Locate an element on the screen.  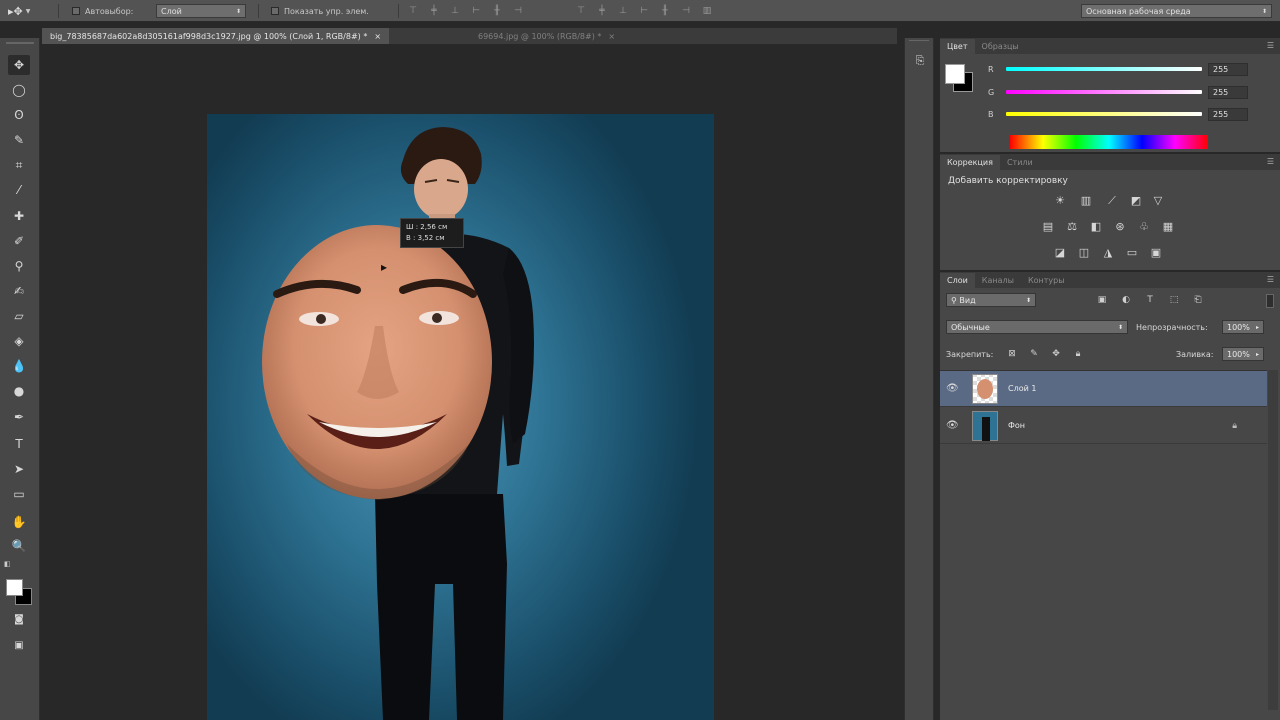
hand-tool-icon: ✋ is located at coordinates (19, 522).